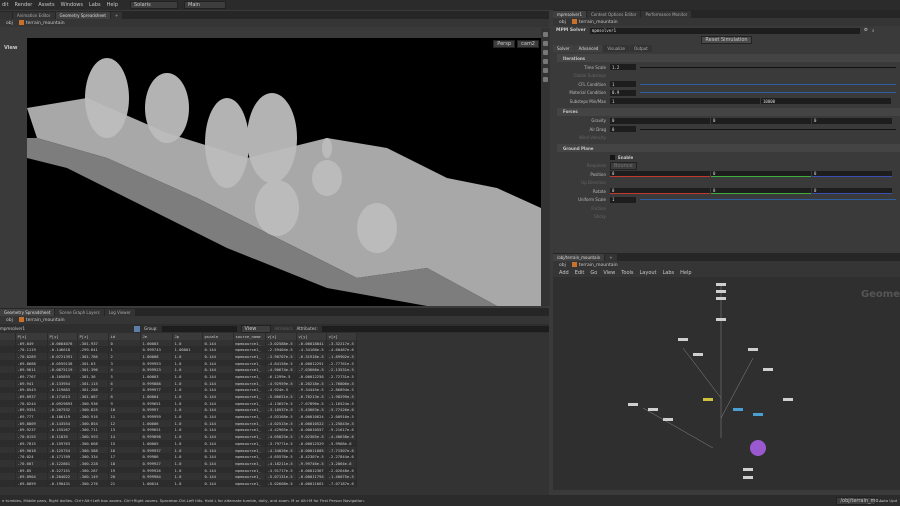 This screenshot has width=900, height=506. Describe the element at coordinates (728, 58) in the screenshot. I see `section-iterations: Iterations` at that location.